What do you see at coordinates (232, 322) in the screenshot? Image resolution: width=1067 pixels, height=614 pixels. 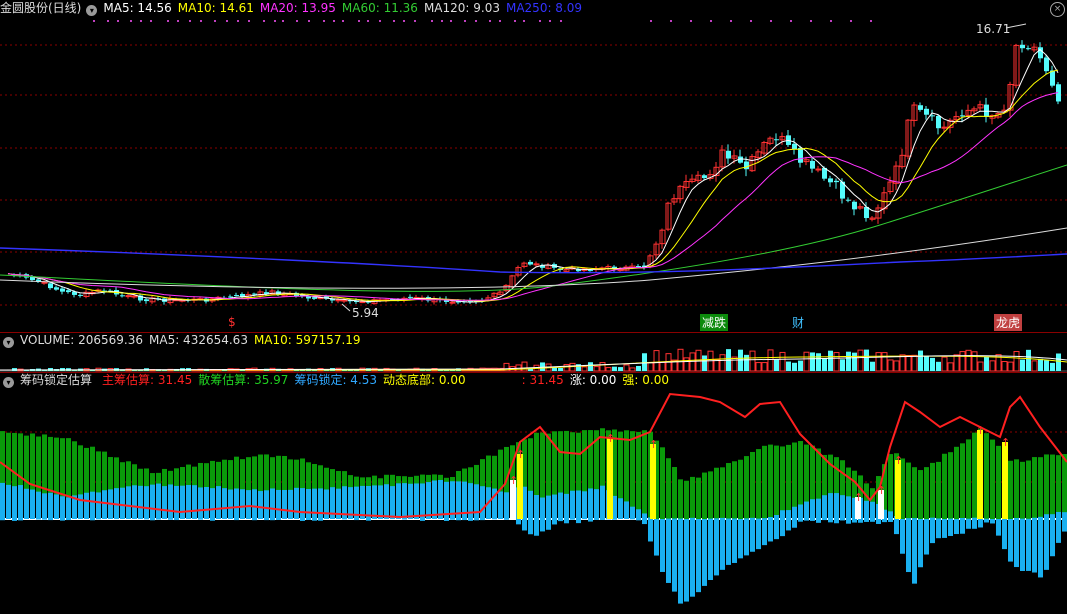 I see `event-marker-dollar: $` at bounding box center [232, 322].